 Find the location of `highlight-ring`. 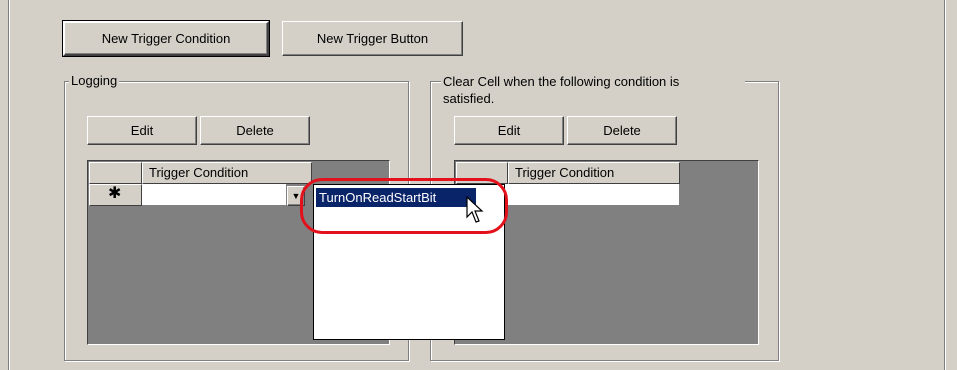

highlight-ring is located at coordinates (404, 206).